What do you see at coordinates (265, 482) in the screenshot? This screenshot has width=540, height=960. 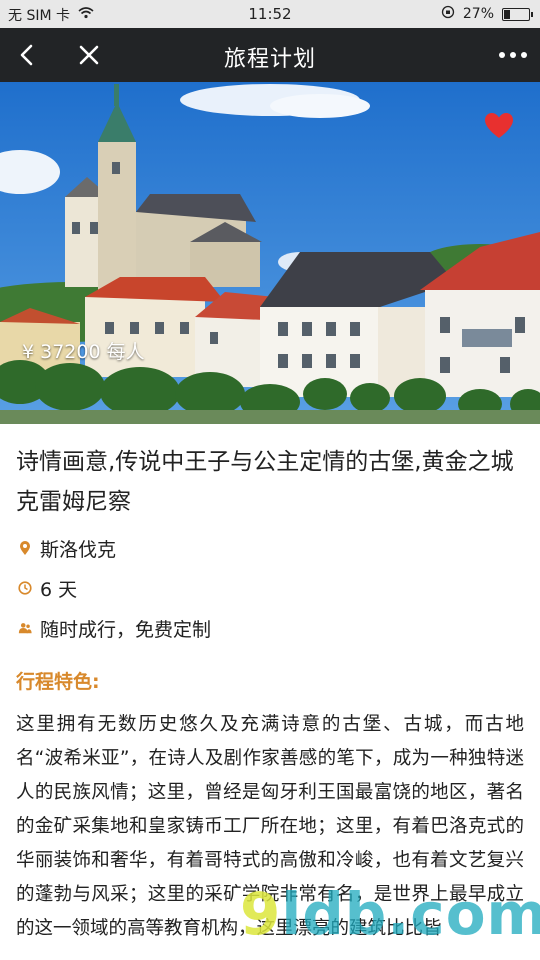 I see `trip-title: 诗情画意,传说中王子与公主定情的古堡,黄金之城克雷姆尼察` at bounding box center [265, 482].